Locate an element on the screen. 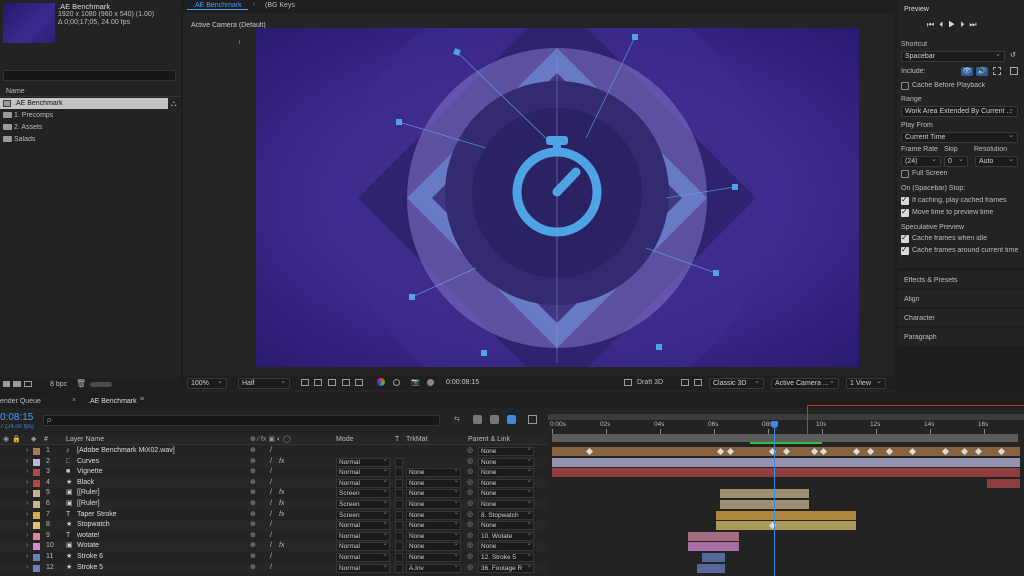 This screenshot has width=1024, height=576. viewer-timecode: 0:00:08:15 is located at coordinates (462, 382).